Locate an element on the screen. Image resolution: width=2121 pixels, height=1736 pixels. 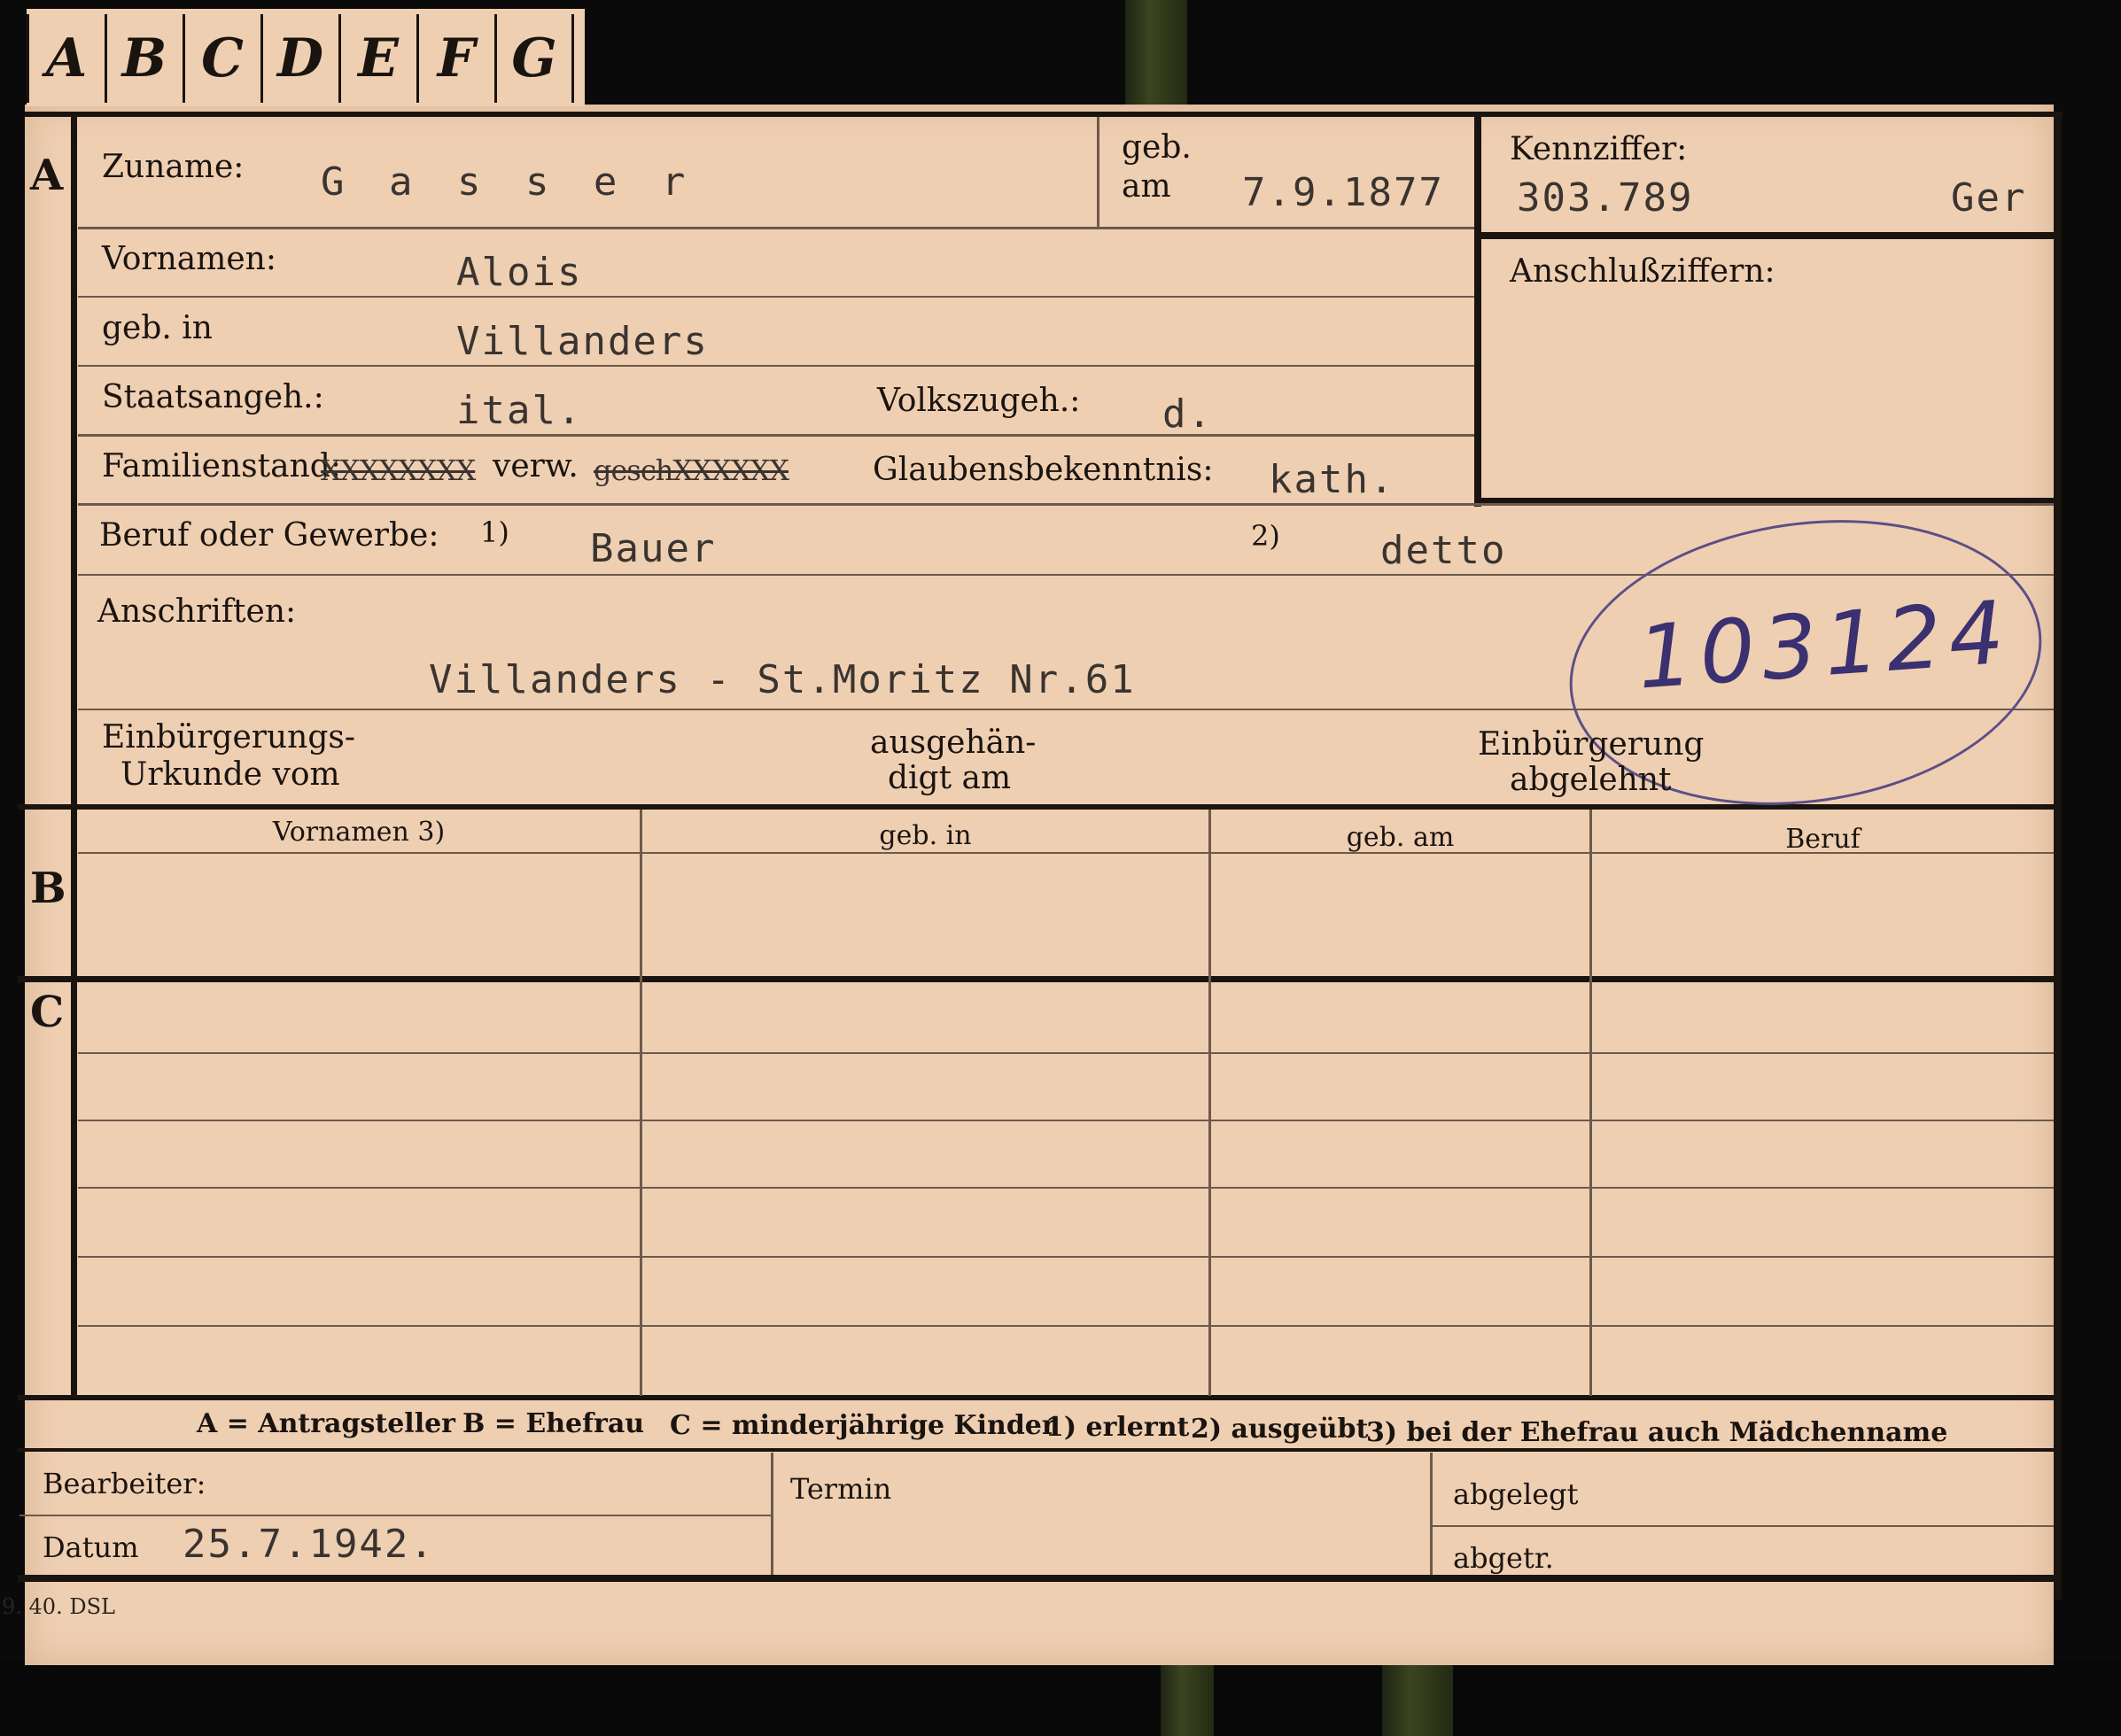
card-bottom-rule is located at coordinates (1036, 1578).